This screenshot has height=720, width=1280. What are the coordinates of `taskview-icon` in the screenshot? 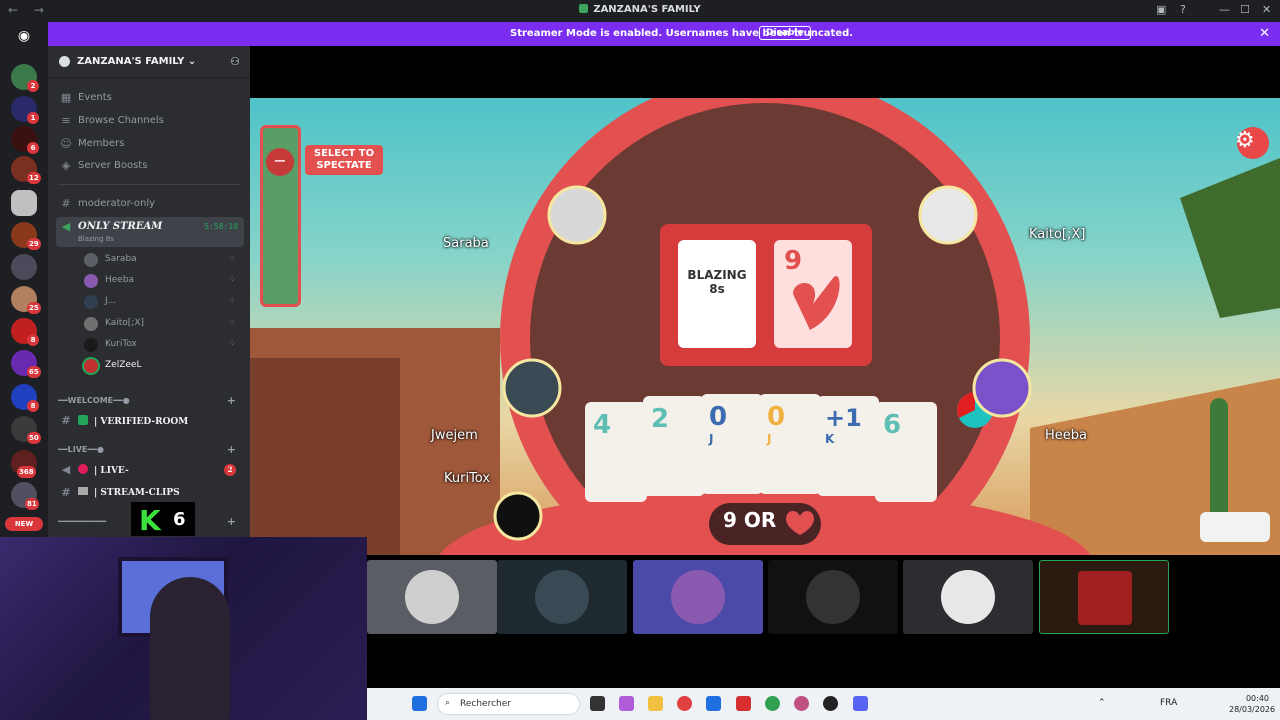 It's located at (597, 703).